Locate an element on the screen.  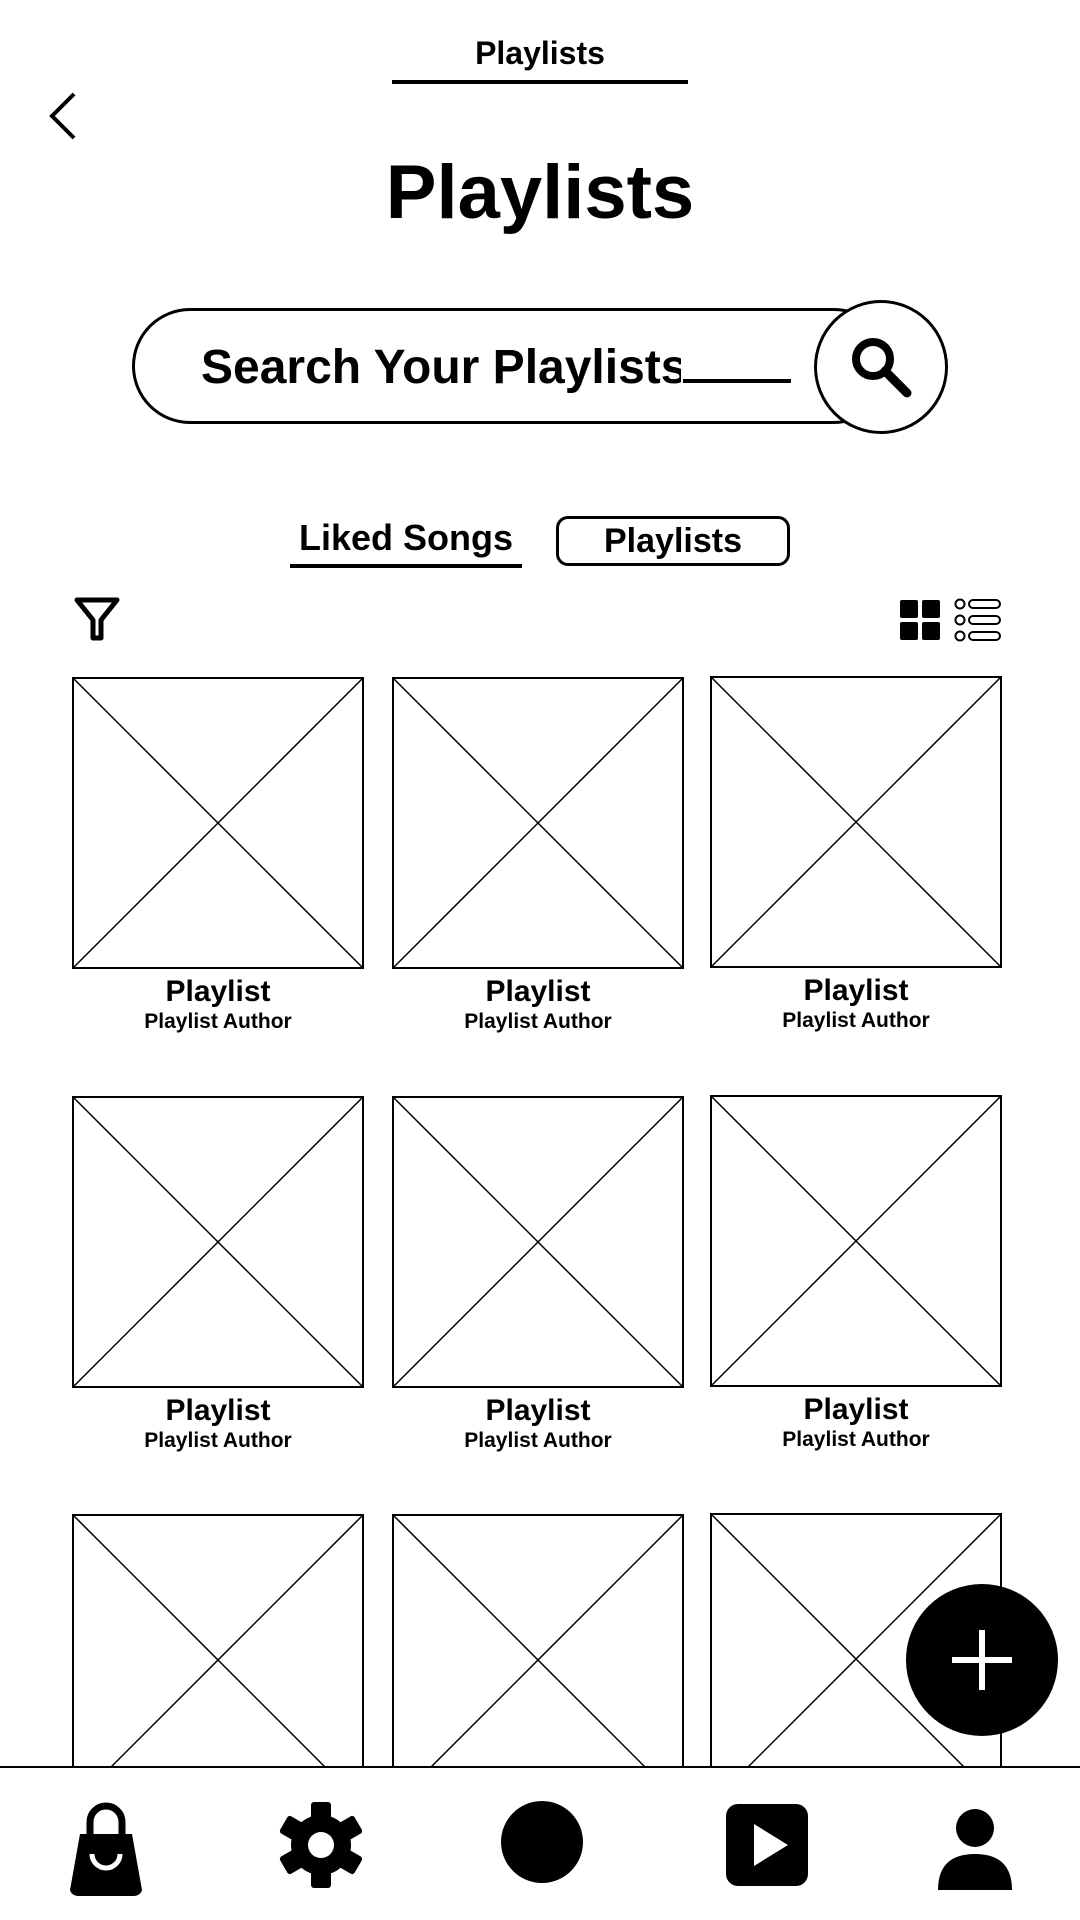
top-tab-playlists: Playlists is located at coordinates (540, 57).